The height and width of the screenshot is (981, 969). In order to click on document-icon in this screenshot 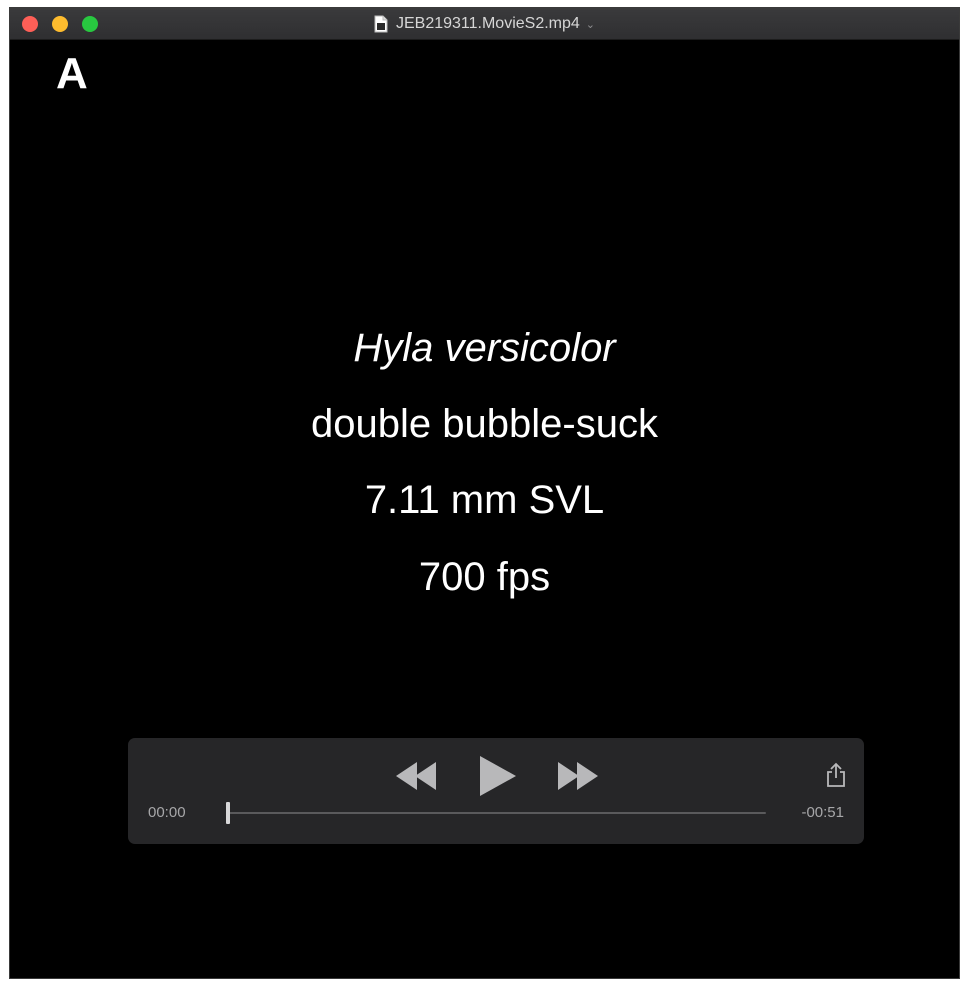, I will do `click(381, 24)`.